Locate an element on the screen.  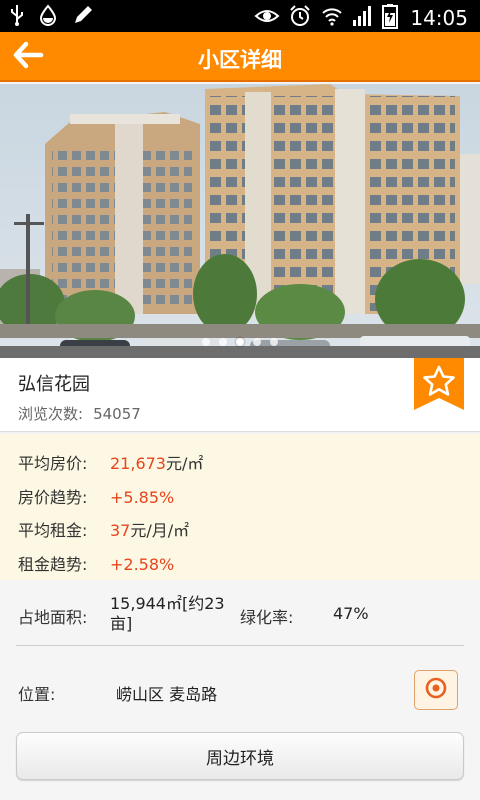
pen-icon is located at coordinates (83, 17).